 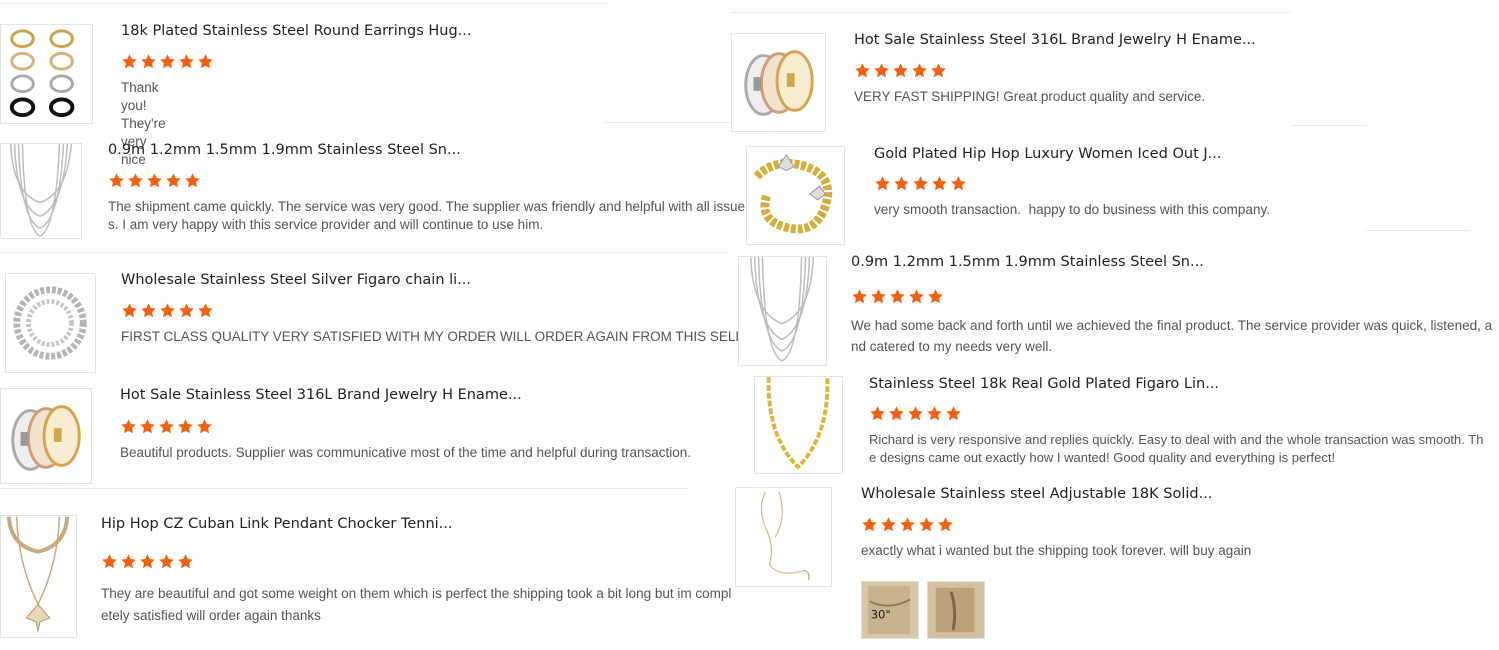 I want to click on bag-photo-icon: 30", so click(x=890, y=610).